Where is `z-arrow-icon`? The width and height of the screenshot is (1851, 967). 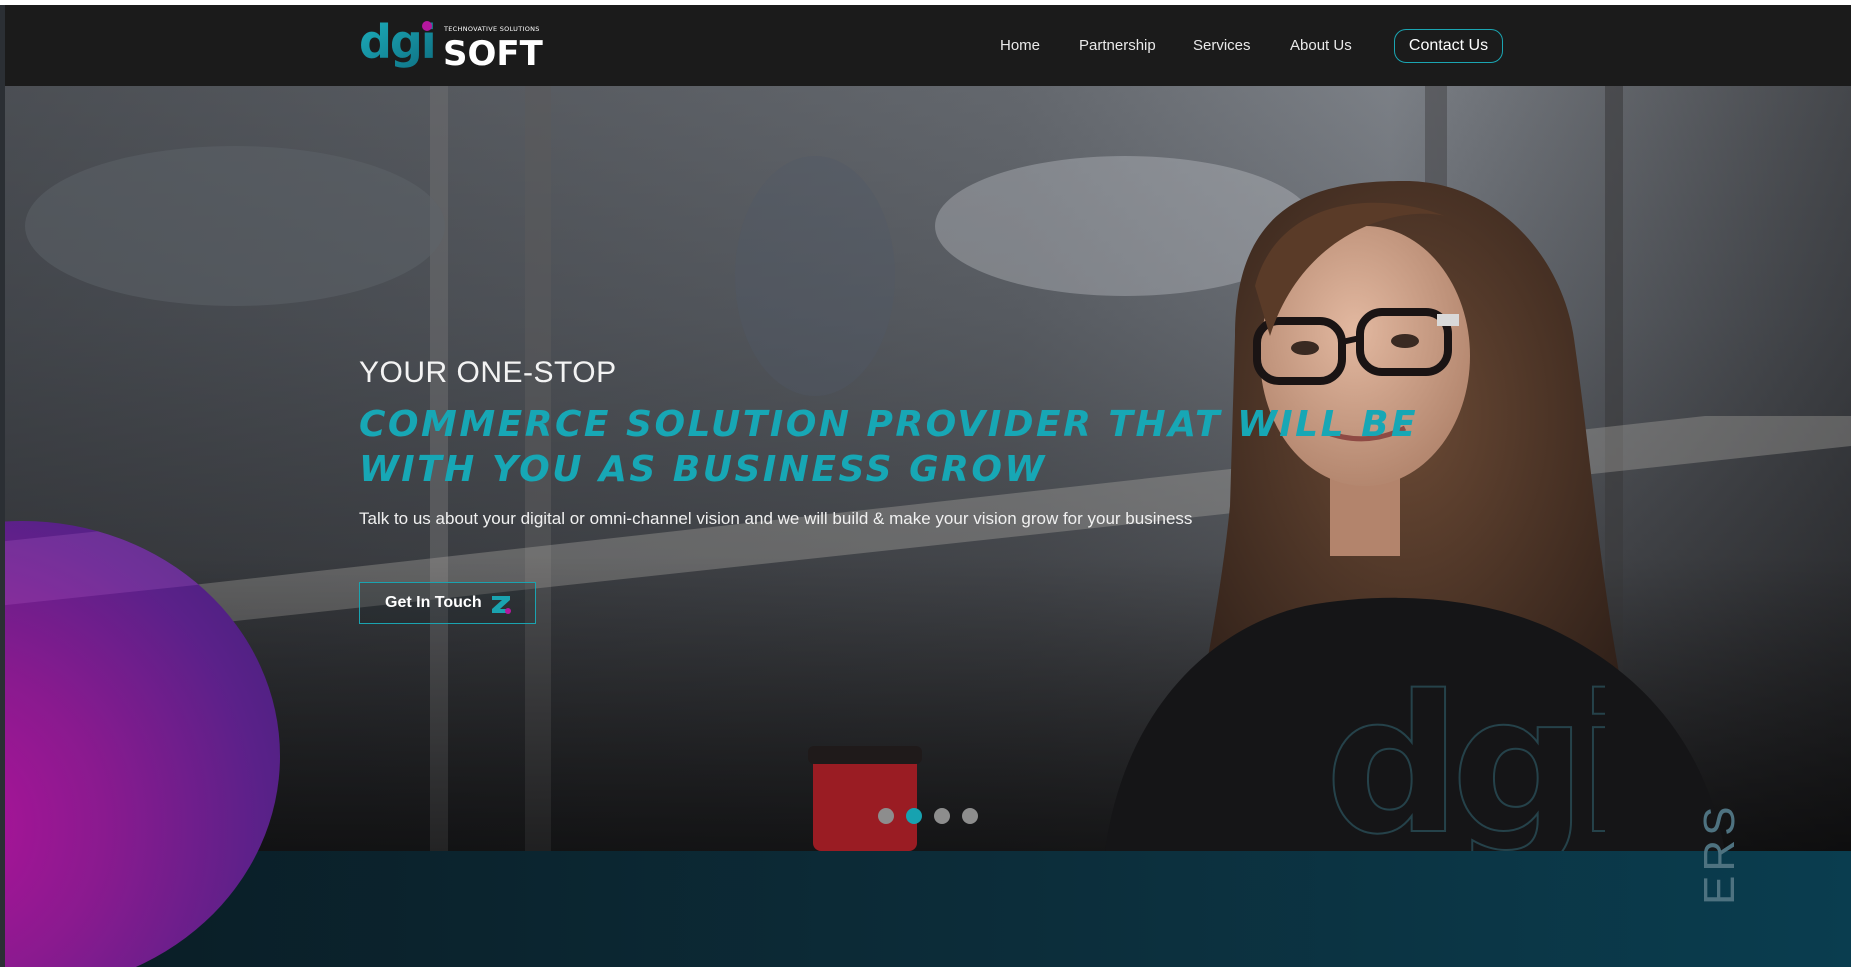 z-arrow-icon is located at coordinates (501, 605).